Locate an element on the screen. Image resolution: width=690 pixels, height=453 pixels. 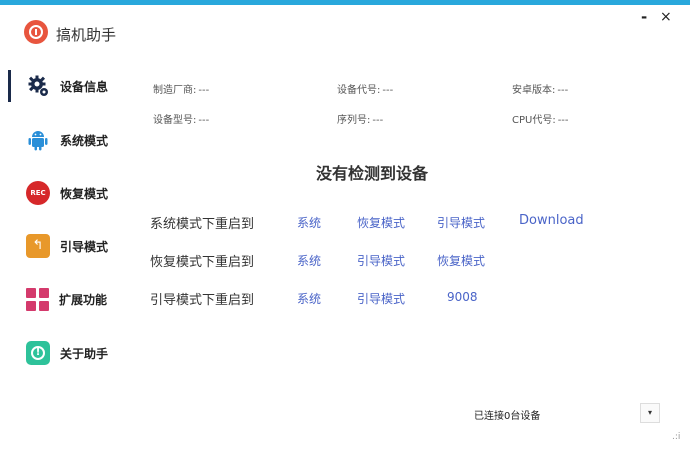
gear-icon is located at coordinates (38, 86).